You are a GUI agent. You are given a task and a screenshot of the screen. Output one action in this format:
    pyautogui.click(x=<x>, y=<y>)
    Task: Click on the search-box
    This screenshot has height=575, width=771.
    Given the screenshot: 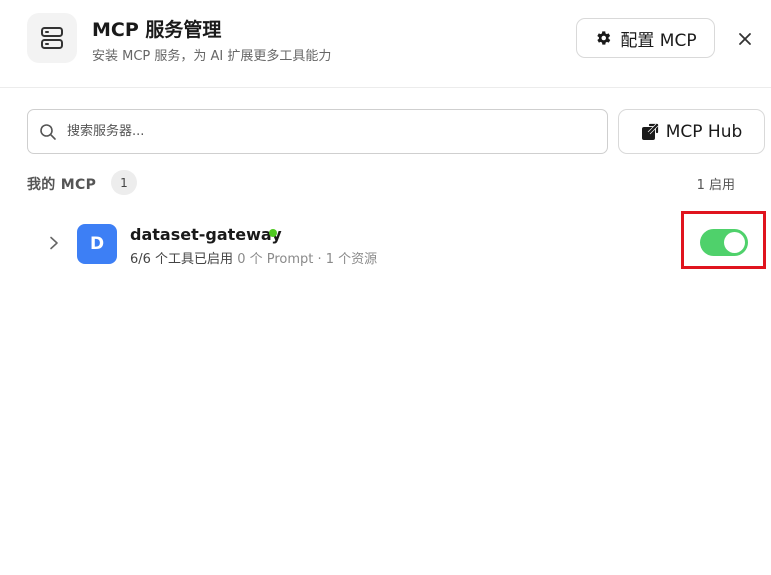 What is the action you would take?
    pyautogui.click(x=317, y=131)
    